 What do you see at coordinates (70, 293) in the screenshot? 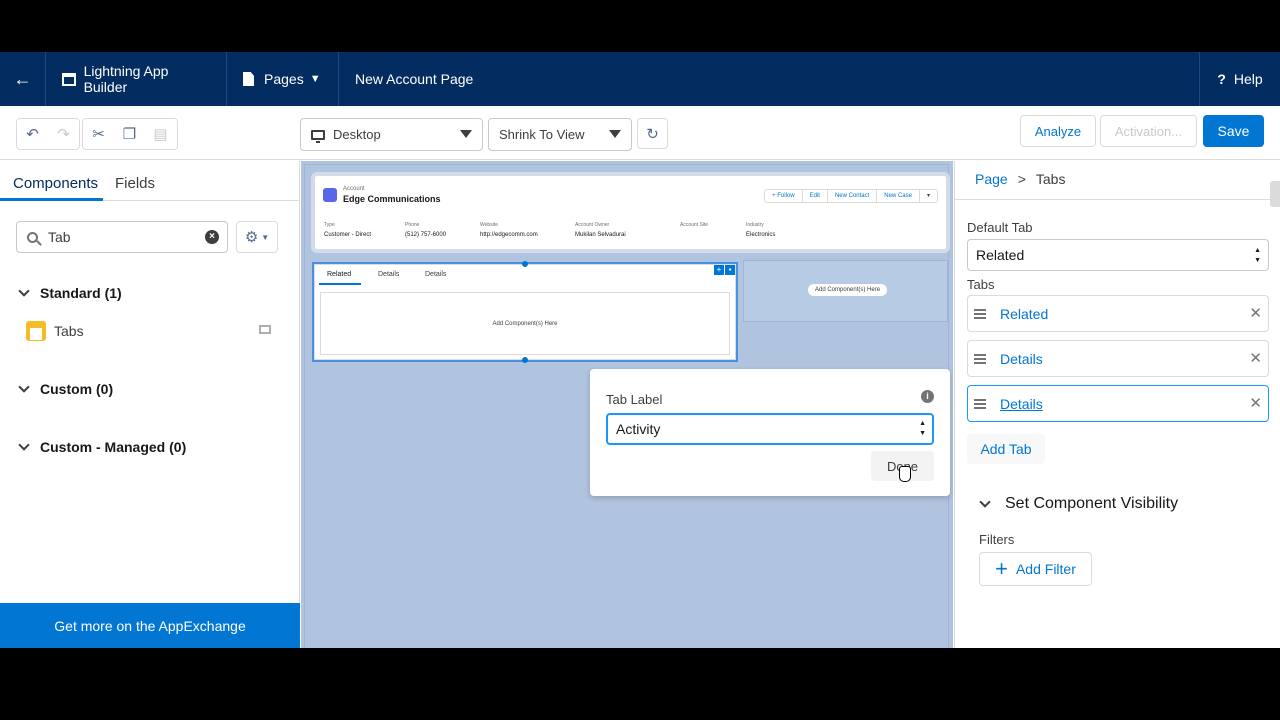
I see `section-standard: Standard (1)` at bounding box center [70, 293].